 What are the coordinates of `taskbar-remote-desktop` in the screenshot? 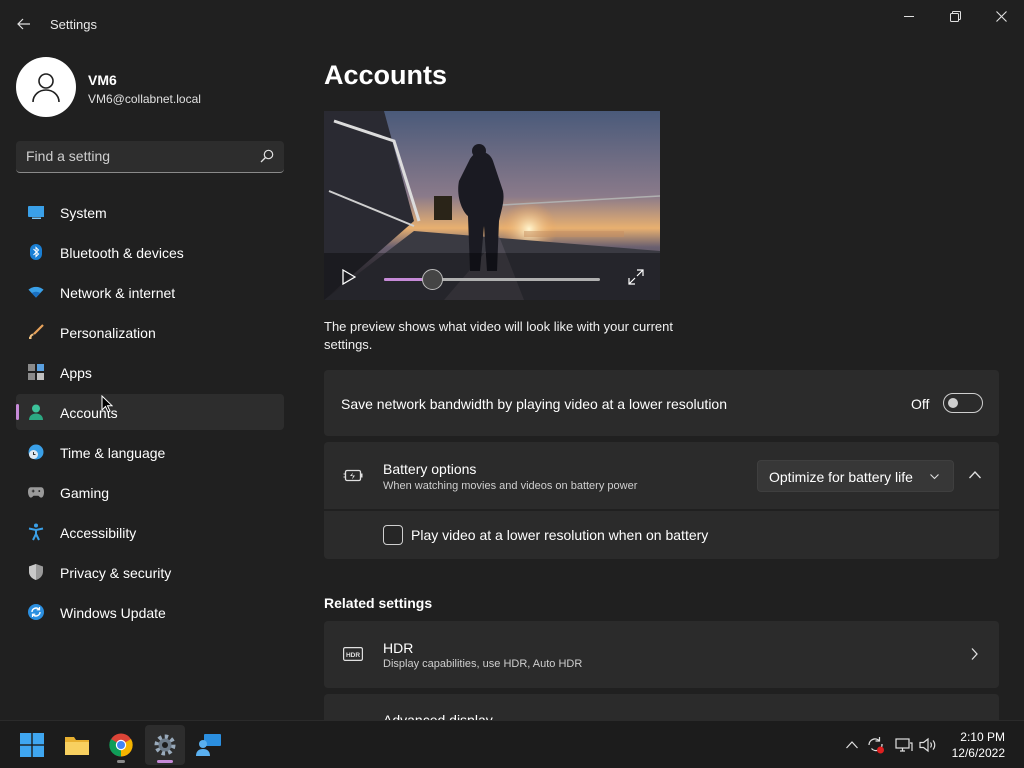 It's located at (209, 745).